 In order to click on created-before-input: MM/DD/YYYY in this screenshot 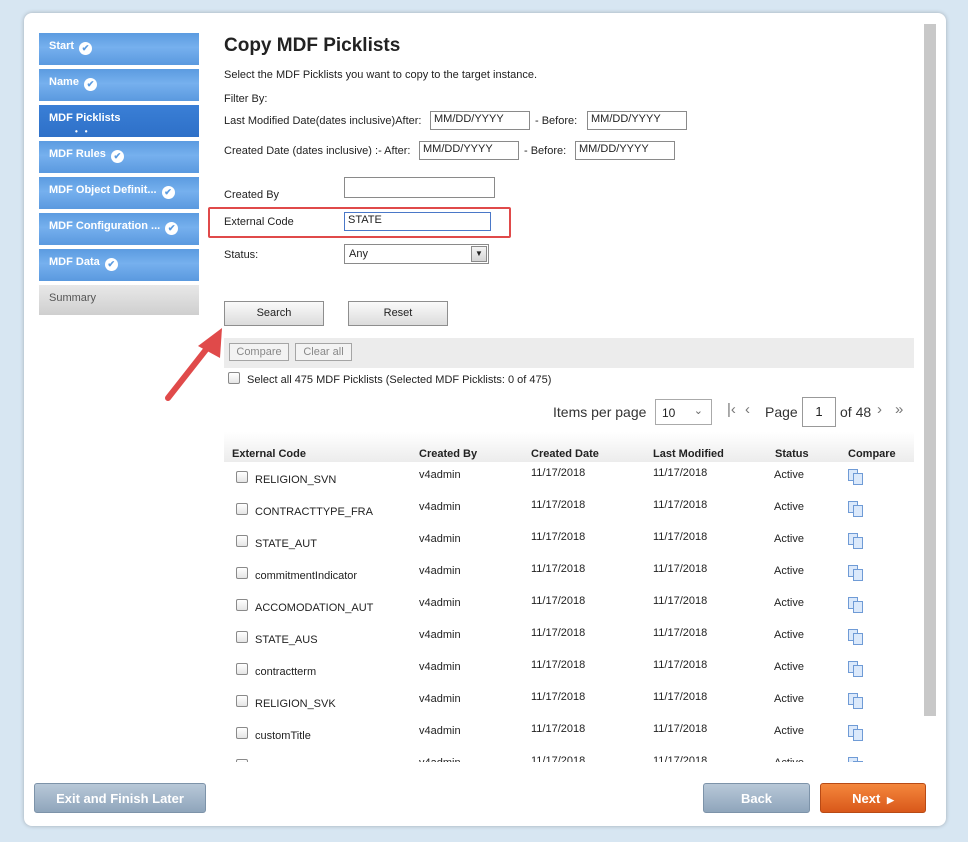, I will do `click(625, 150)`.